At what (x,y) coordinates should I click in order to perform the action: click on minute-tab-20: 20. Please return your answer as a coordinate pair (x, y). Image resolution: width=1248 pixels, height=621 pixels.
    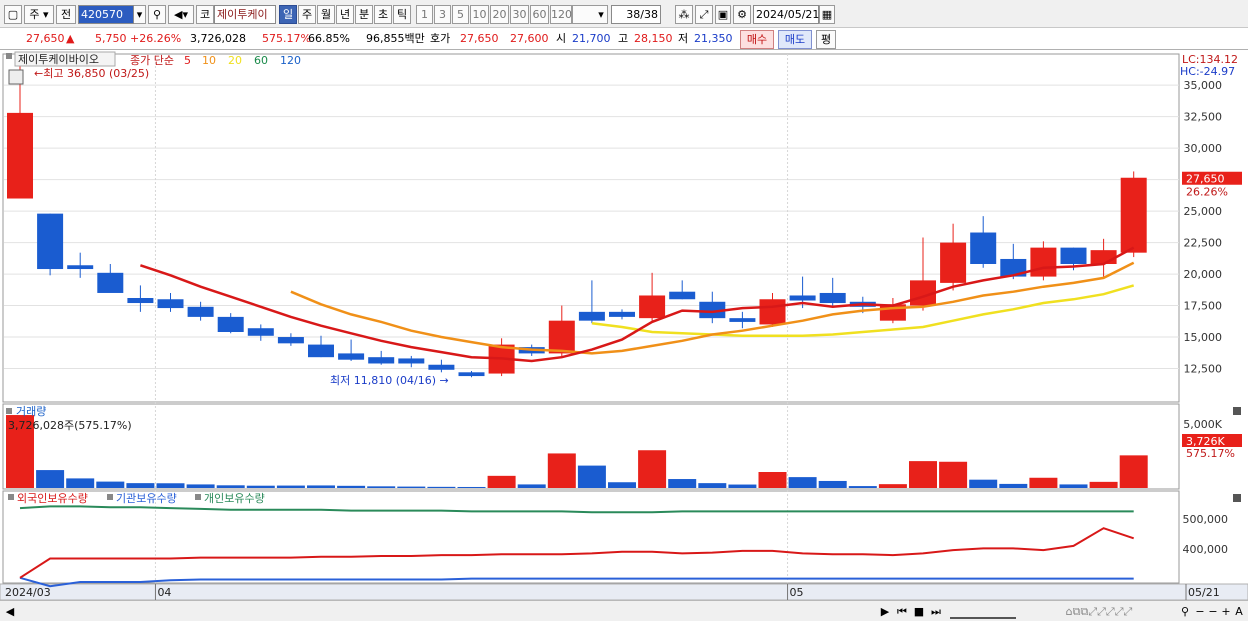
    Looking at the image, I should click on (499, 14).